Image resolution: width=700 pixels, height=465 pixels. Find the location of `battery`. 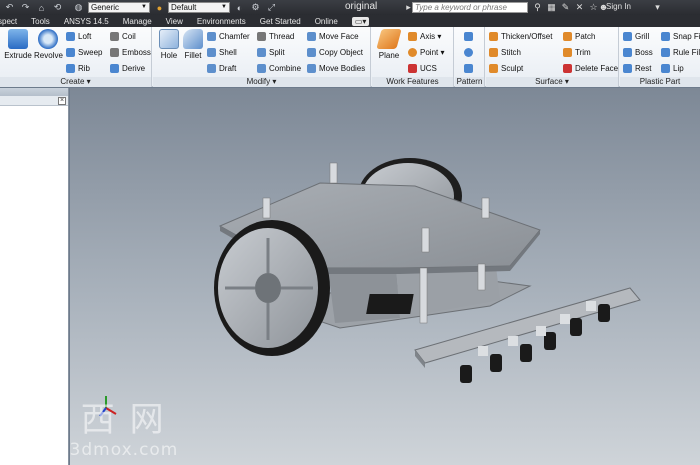

battery is located at coordinates (390, 304).